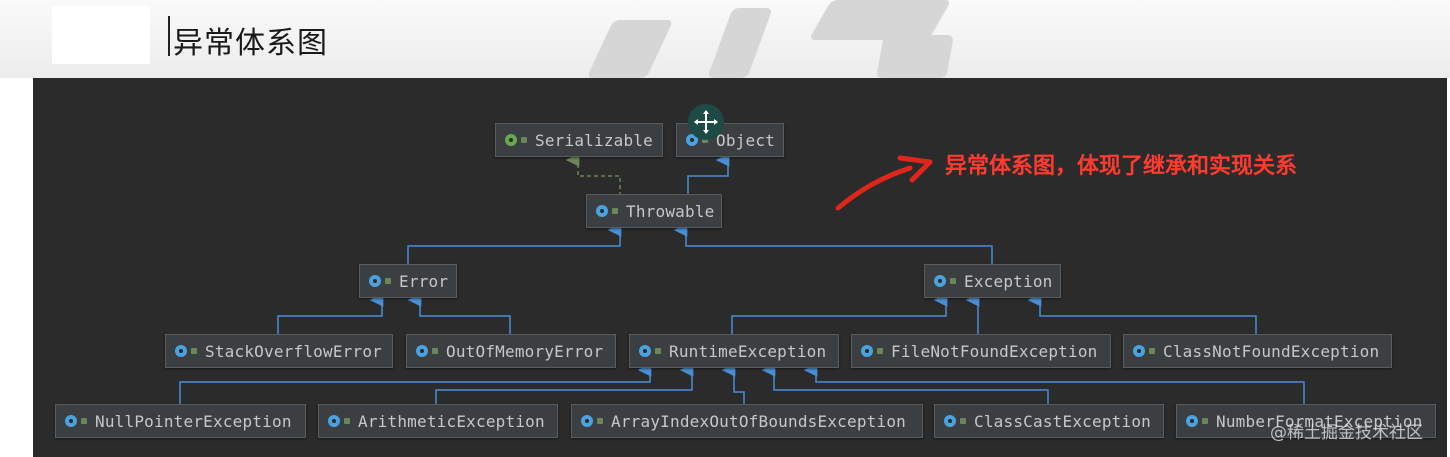 This screenshot has height=457, width=1450. I want to click on class-node-exception: Exception, so click(992, 281).